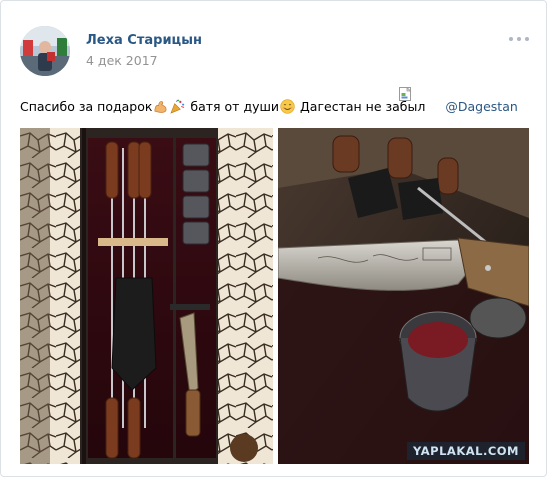 Image resolution: width=549 pixels, height=479 pixels. Describe the element at coordinates (144, 40) in the screenshot. I see `author-name: Леха Старицын` at that location.